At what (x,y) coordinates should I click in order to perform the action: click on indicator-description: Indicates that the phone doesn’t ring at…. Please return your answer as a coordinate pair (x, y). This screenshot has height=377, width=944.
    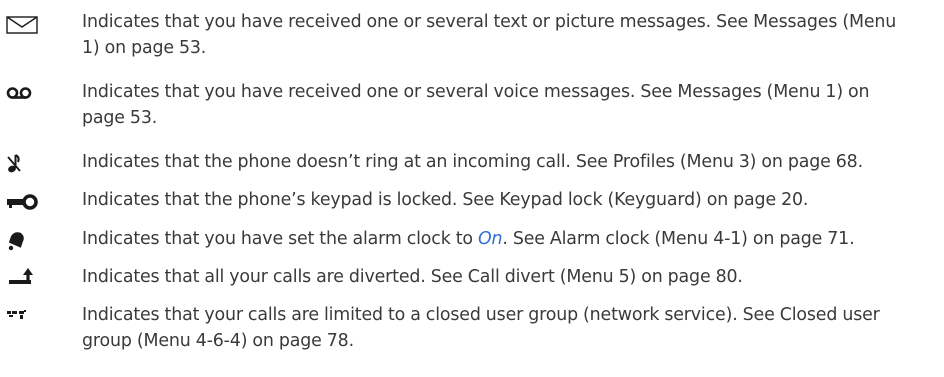
    Looking at the image, I should click on (472, 162).